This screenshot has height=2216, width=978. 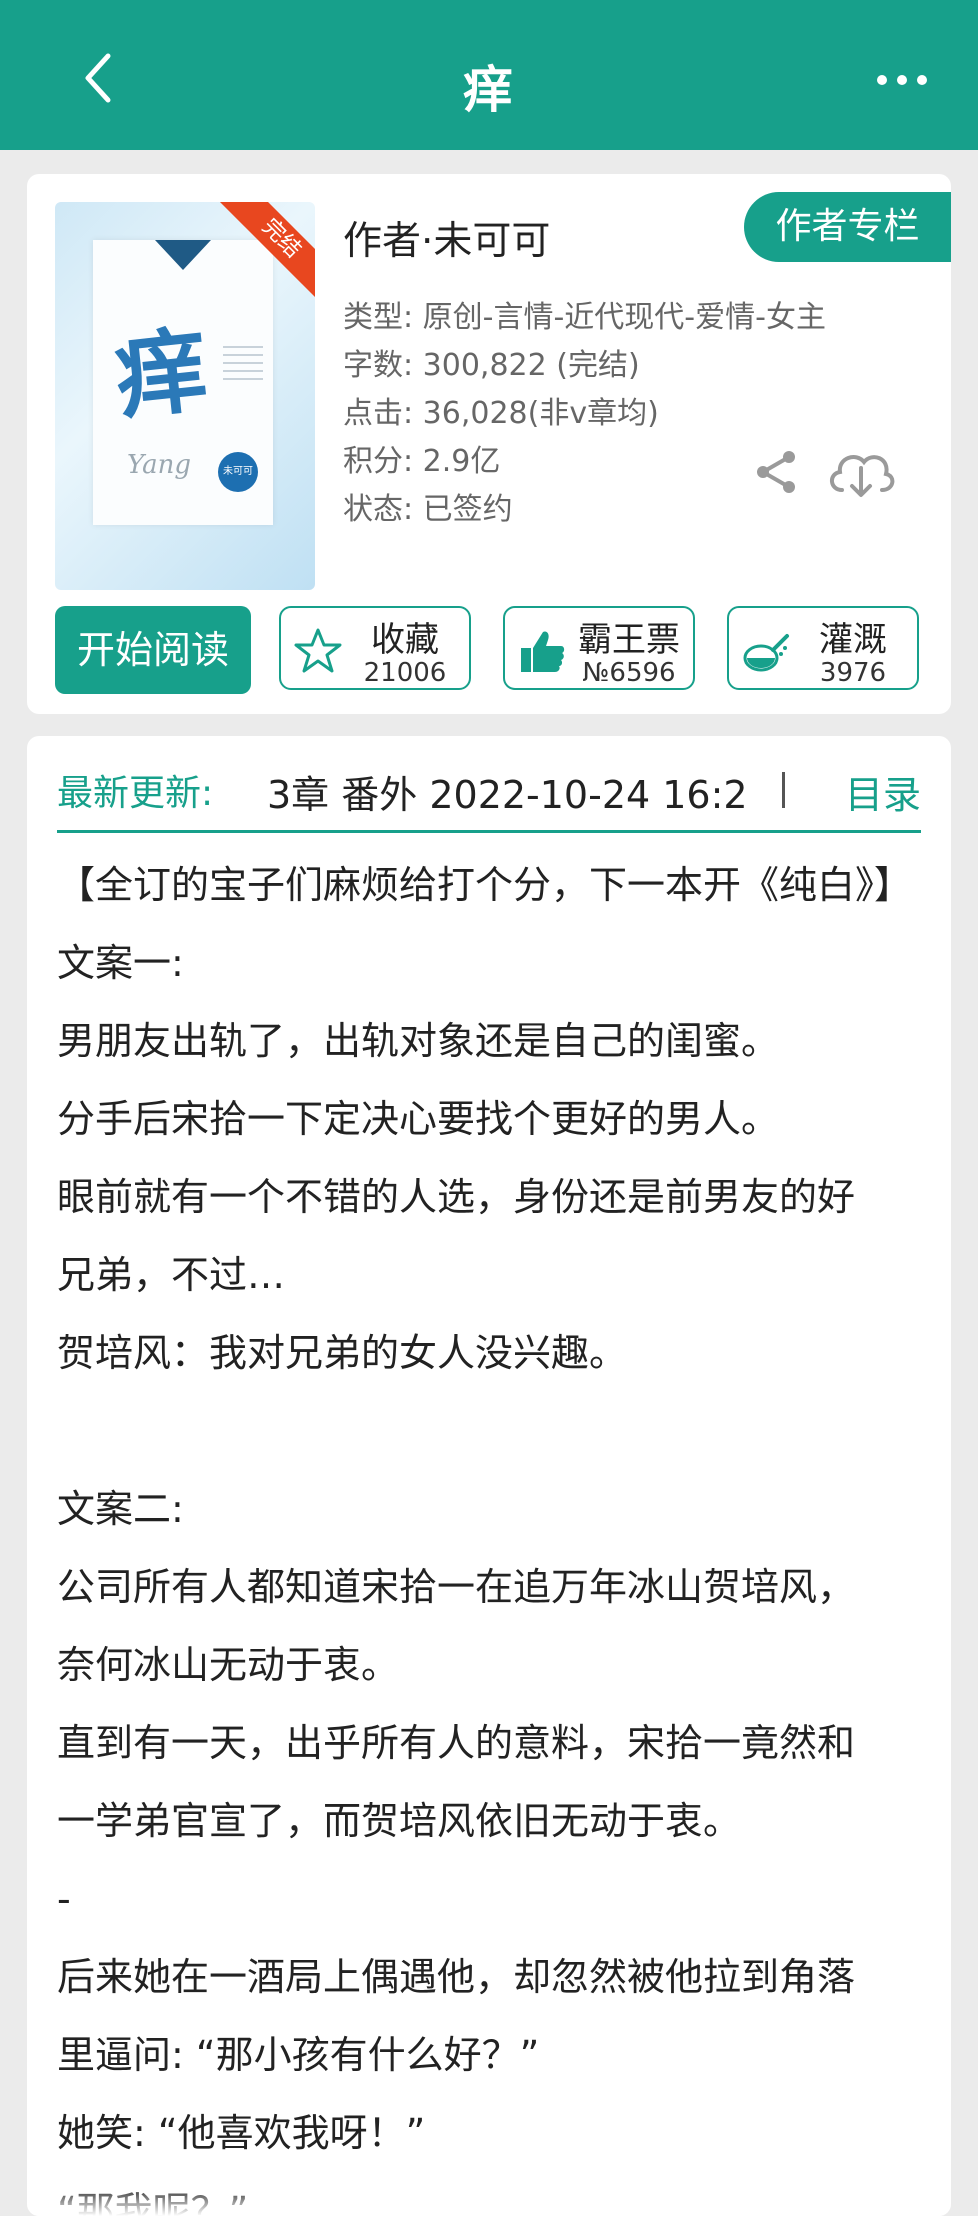 I want to click on cover-paper: 痒 Yang 未可可, so click(x=183, y=382).